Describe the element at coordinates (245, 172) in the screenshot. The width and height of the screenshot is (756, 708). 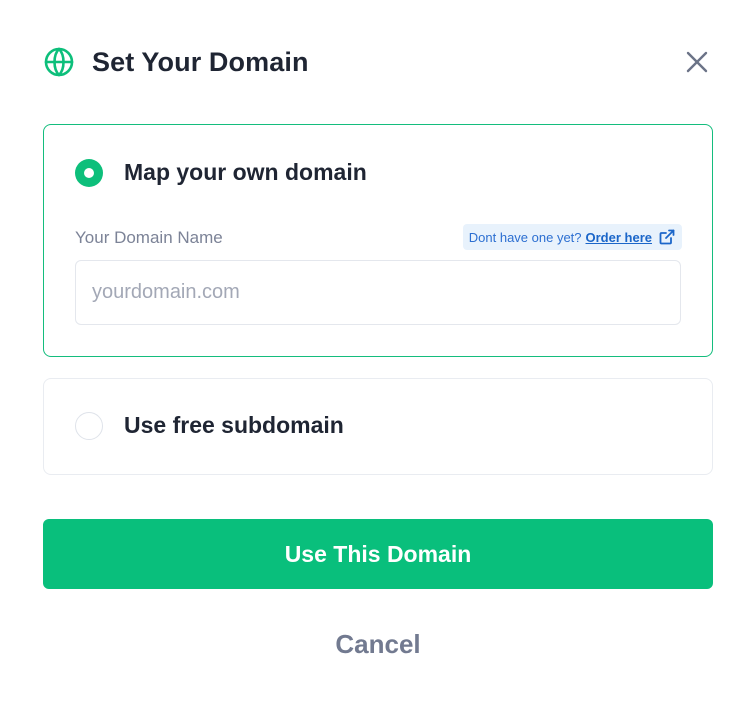
I see `own-domain-label: Map your own domain` at that location.